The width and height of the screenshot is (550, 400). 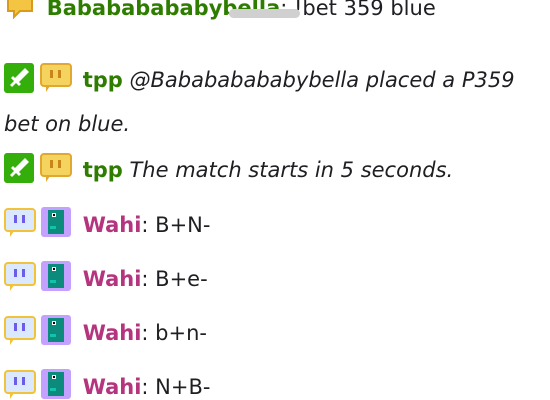 I want to click on chat-text: The match starts in 5 seconds., so click(x=291, y=170).